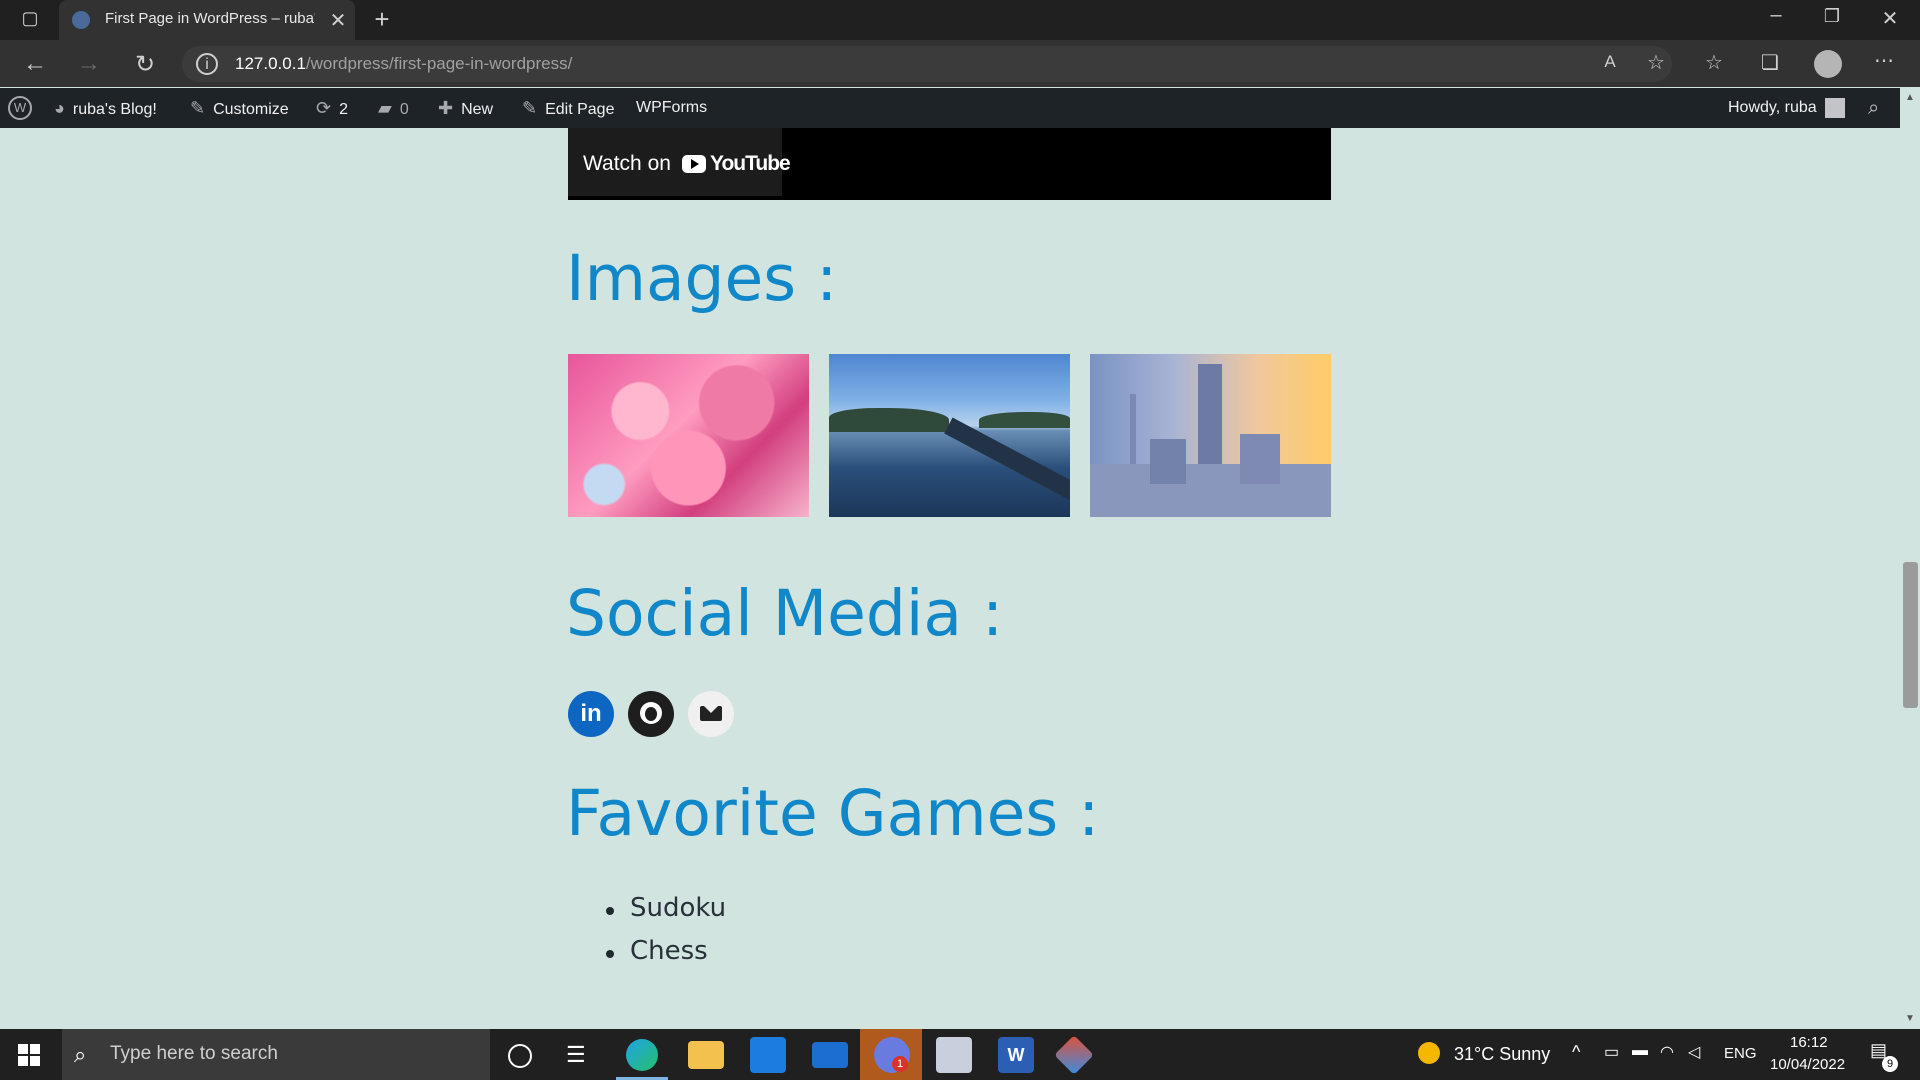 The height and width of the screenshot is (1080, 1920). What do you see at coordinates (750, 163) in the screenshot?
I see `youtube-brand: YouTube` at bounding box center [750, 163].